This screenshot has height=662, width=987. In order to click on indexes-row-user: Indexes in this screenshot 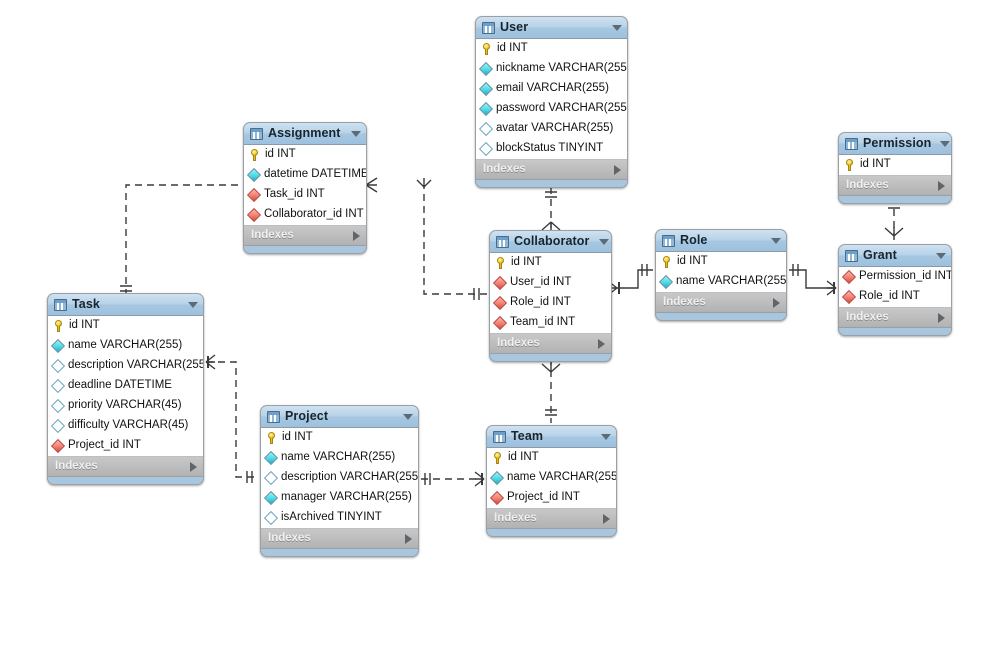, I will do `click(551, 170)`.